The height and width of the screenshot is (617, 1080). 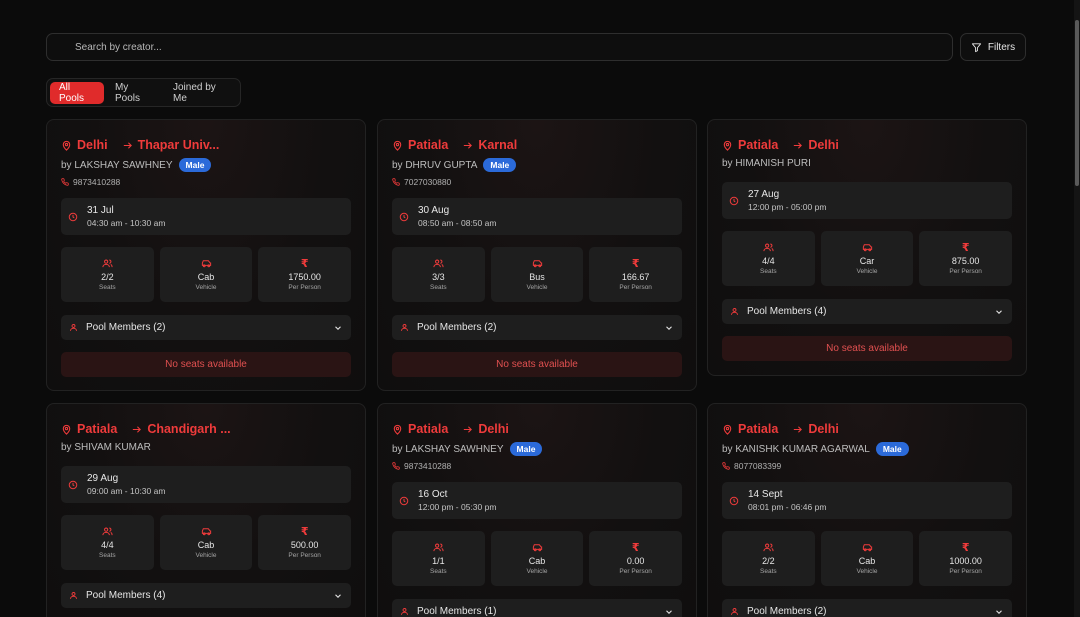 I want to click on seats-stat: 4/4 Seats, so click(x=768, y=258).